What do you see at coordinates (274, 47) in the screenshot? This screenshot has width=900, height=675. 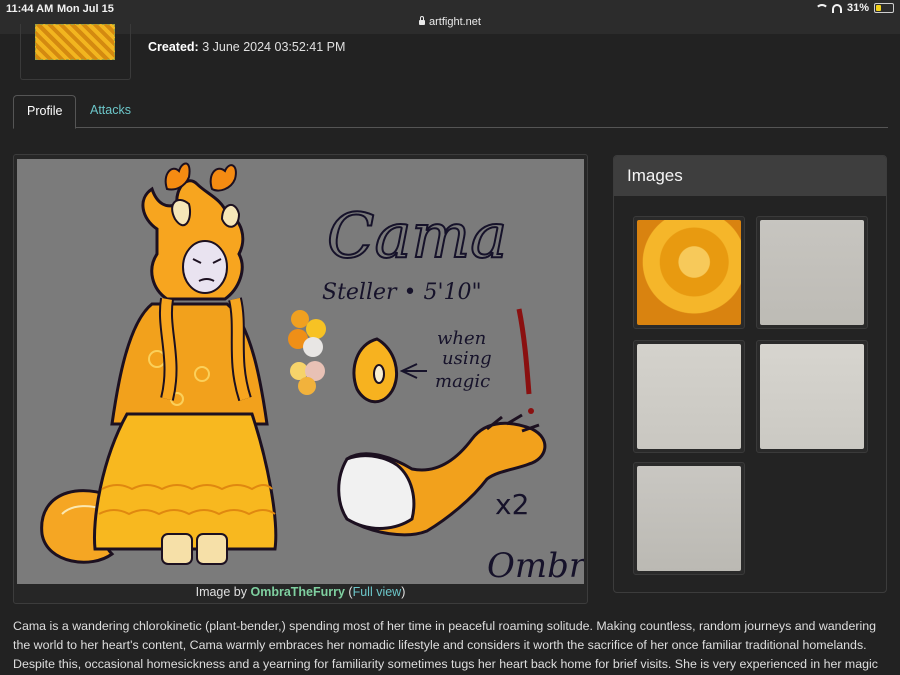 I see `created-value: 3 June 2024 03:52:41 PM` at bounding box center [274, 47].